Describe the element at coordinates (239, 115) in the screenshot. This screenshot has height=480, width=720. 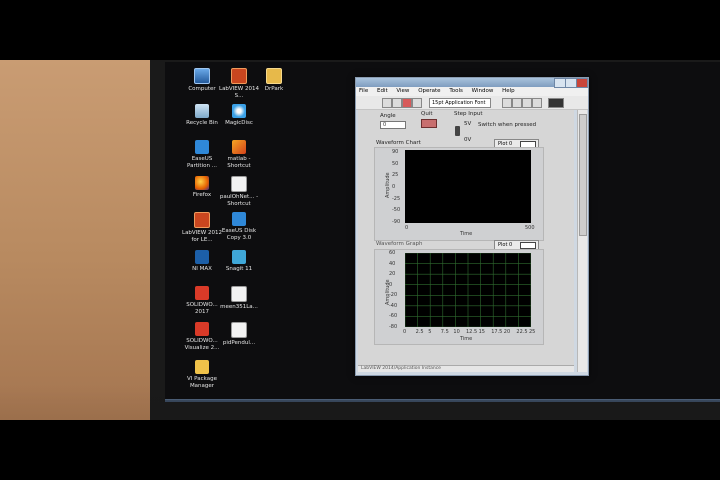
I see `desktop-icon: MagicDisc` at that location.